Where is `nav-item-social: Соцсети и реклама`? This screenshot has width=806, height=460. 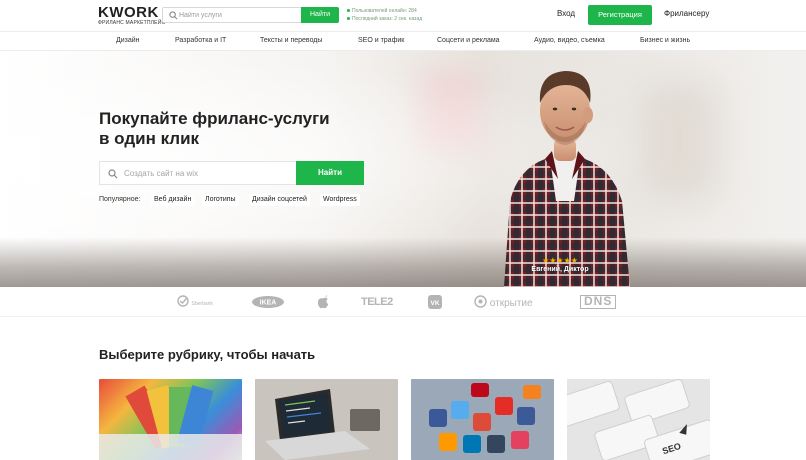
nav-item-social: Соцсети и реклама is located at coordinates (468, 40).